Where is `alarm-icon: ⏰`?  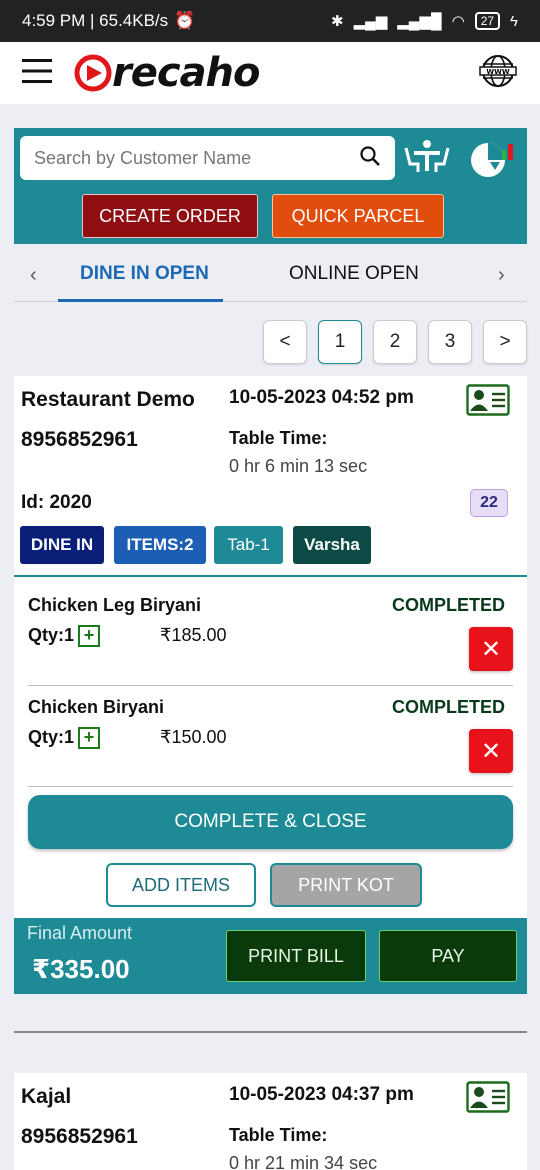
alarm-icon: ⏰ is located at coordinates (185, 20).